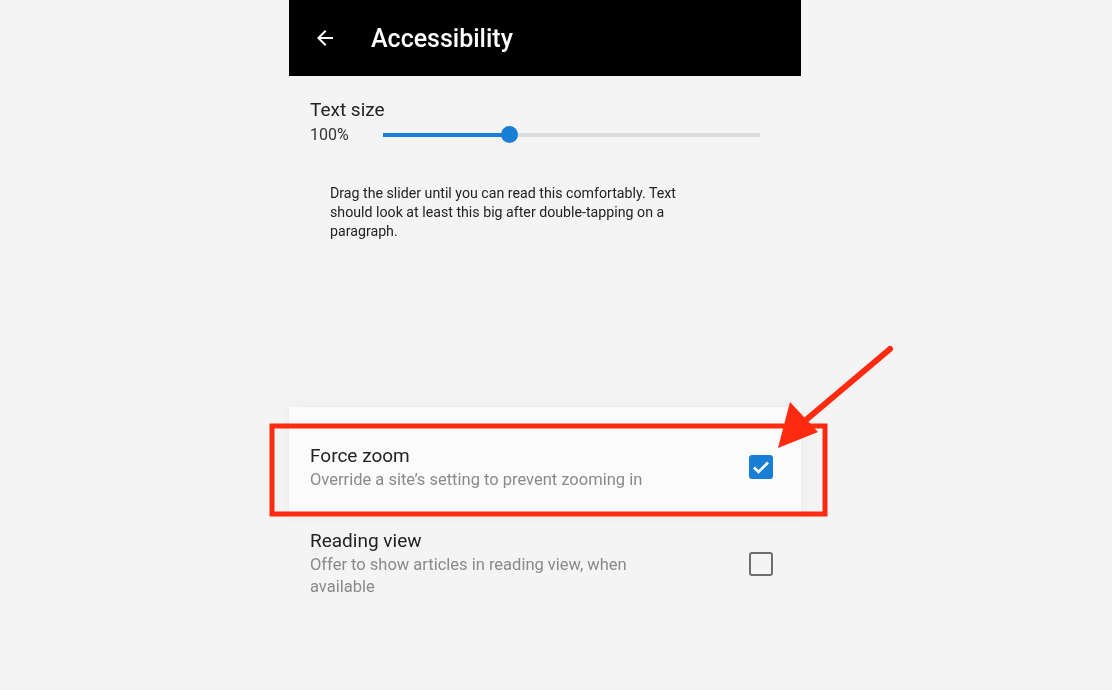  I want to click on description-text: Drag the slider until you can read this comfortably. Text should look at least this big after double-tapping on a paragraph., so click(503, 212).